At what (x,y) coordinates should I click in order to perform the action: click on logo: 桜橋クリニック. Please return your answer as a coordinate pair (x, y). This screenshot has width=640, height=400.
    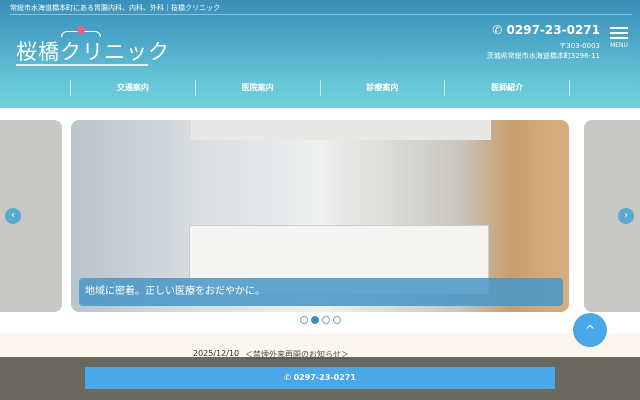
    Looking at the image, I should click on (92, 46).